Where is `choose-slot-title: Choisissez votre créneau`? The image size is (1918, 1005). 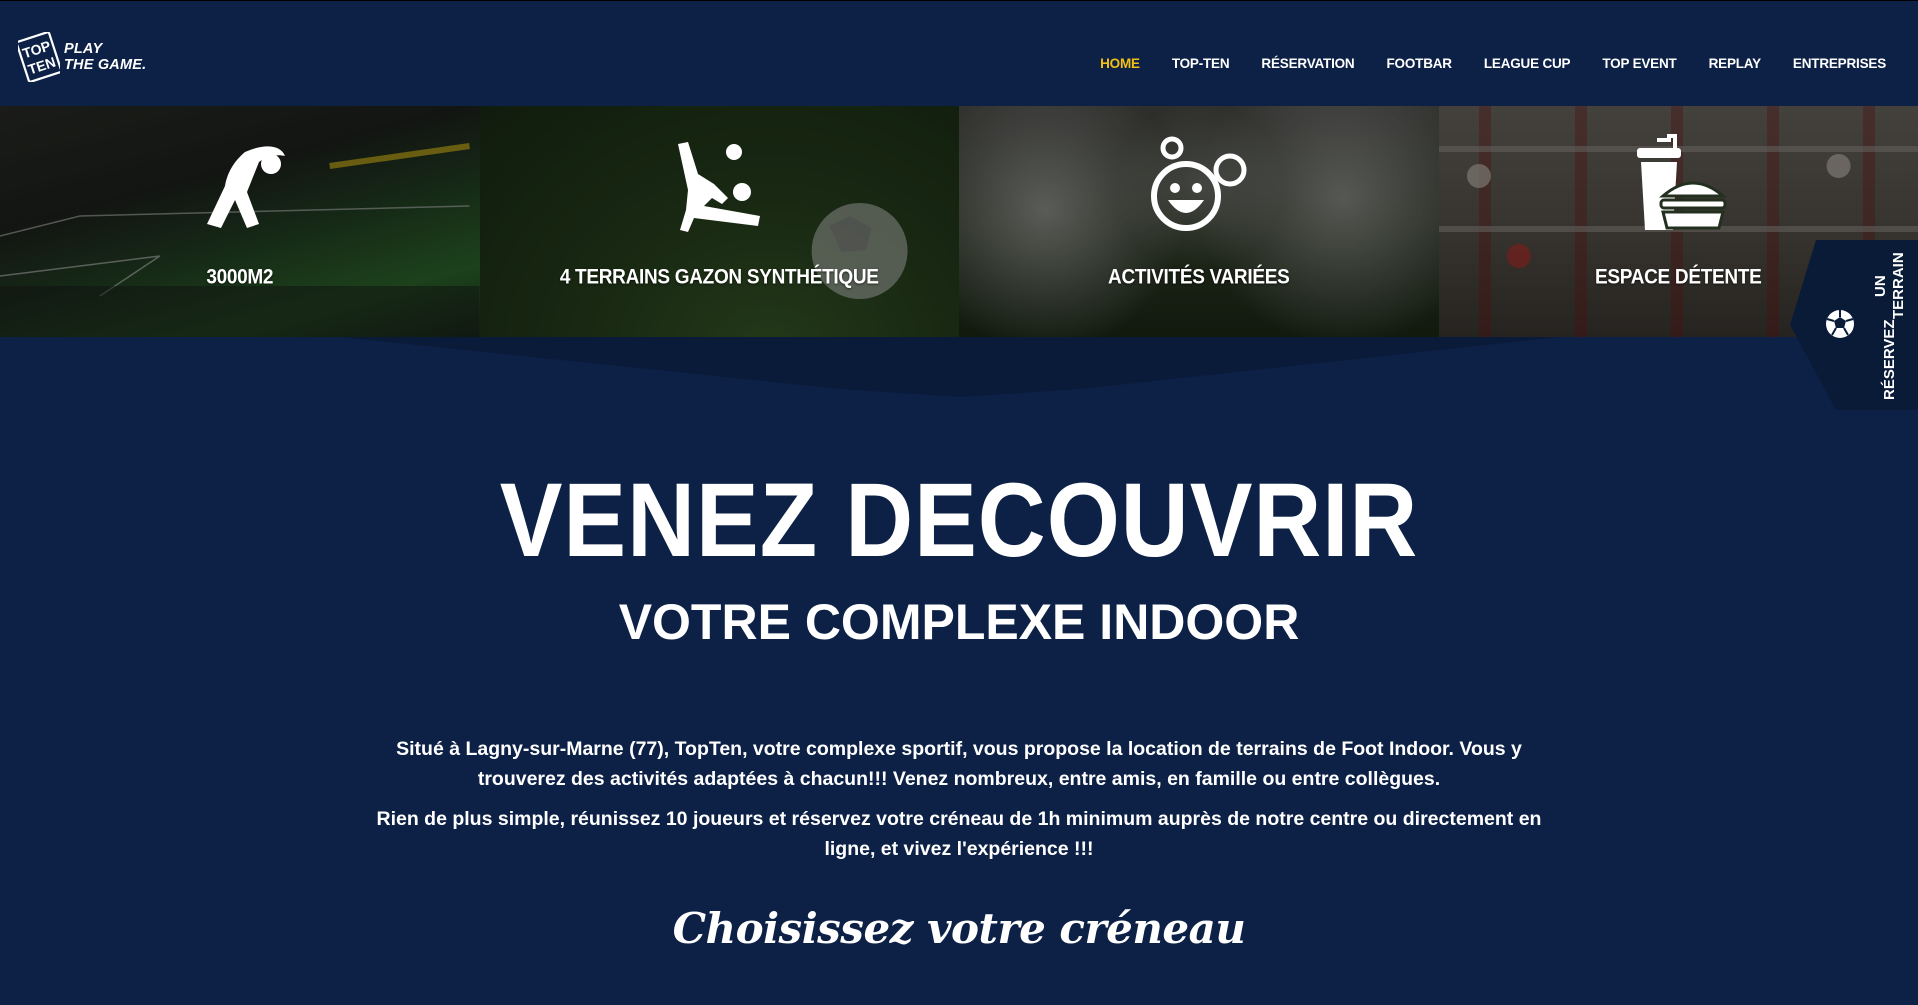 choose-slot-title: Choisissez votre créneau is located at coordinates (959, 928).